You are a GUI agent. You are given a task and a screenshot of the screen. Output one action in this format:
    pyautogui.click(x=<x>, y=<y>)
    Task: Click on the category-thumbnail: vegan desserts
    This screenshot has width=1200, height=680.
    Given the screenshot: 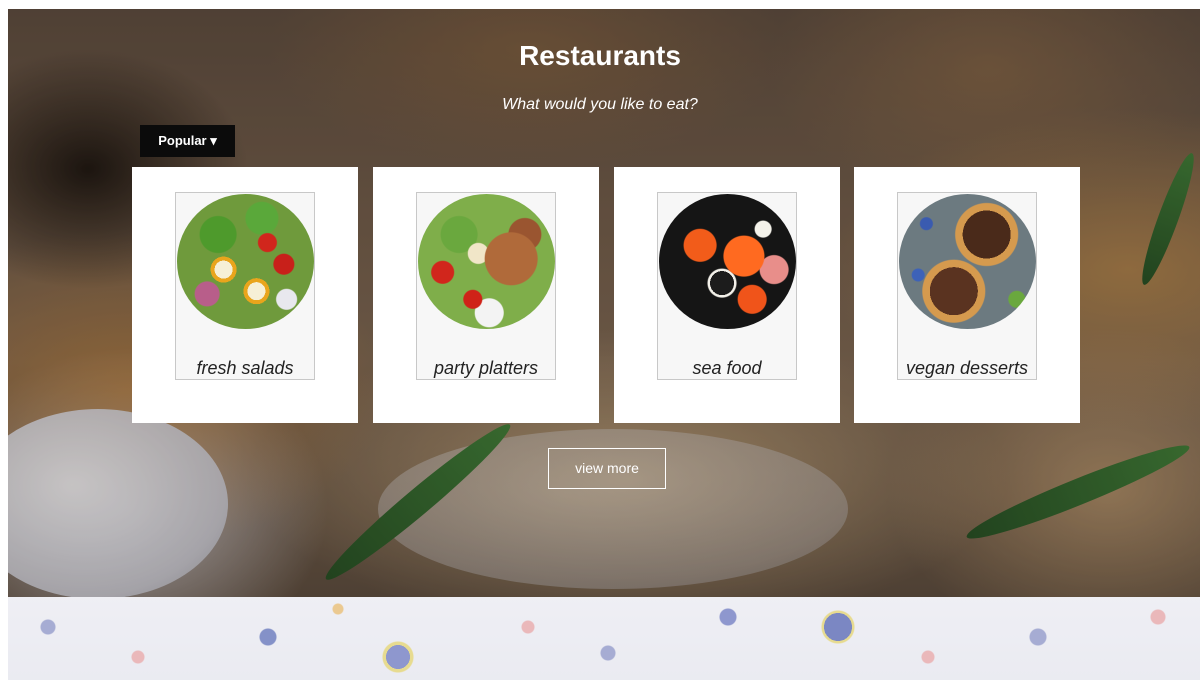 What is the action you would take?
    pyautogui.click(x=967, y=286)
    